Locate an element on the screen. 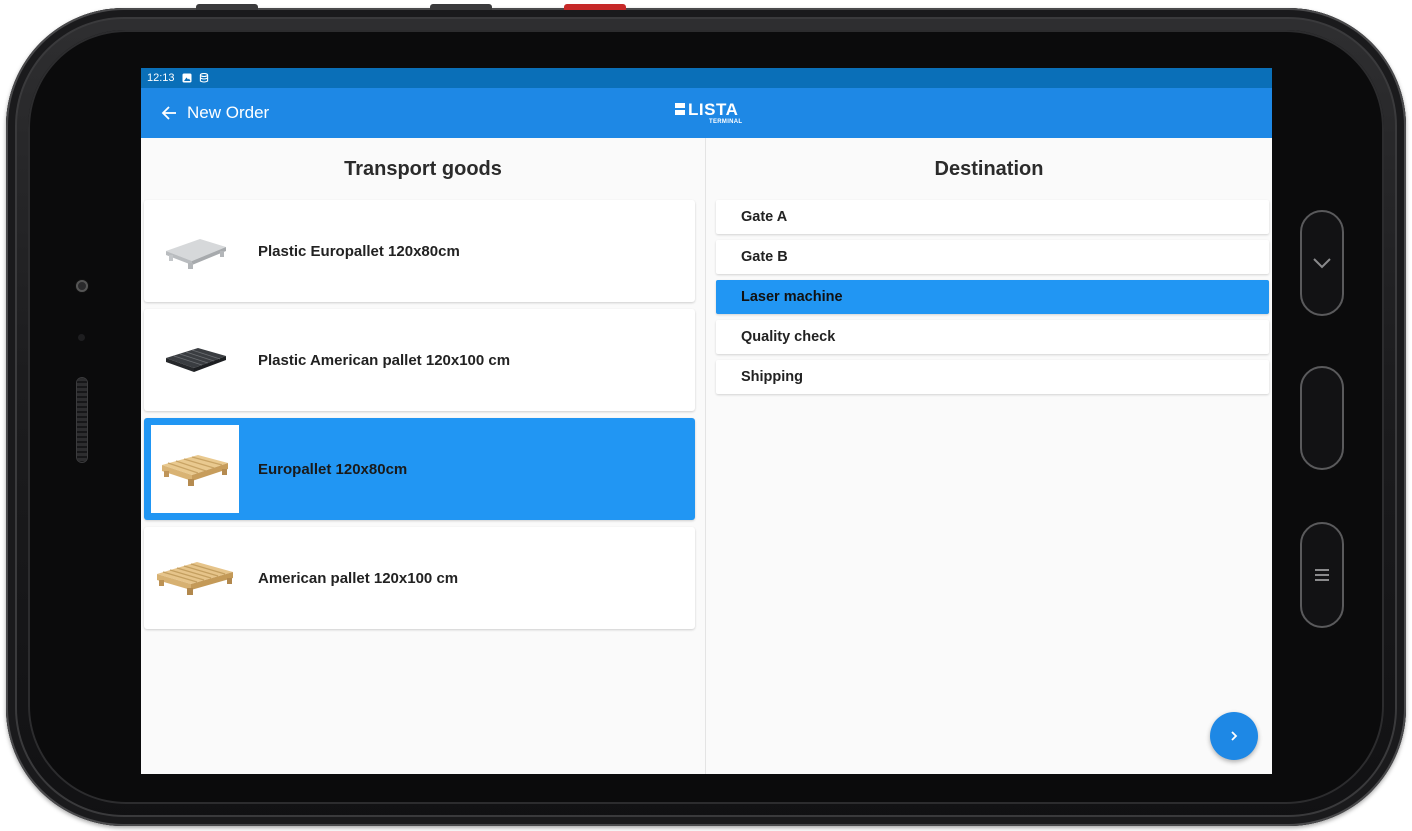  app-bar: New Order LISTA TERMINAL is located at coordinates (706, 113).